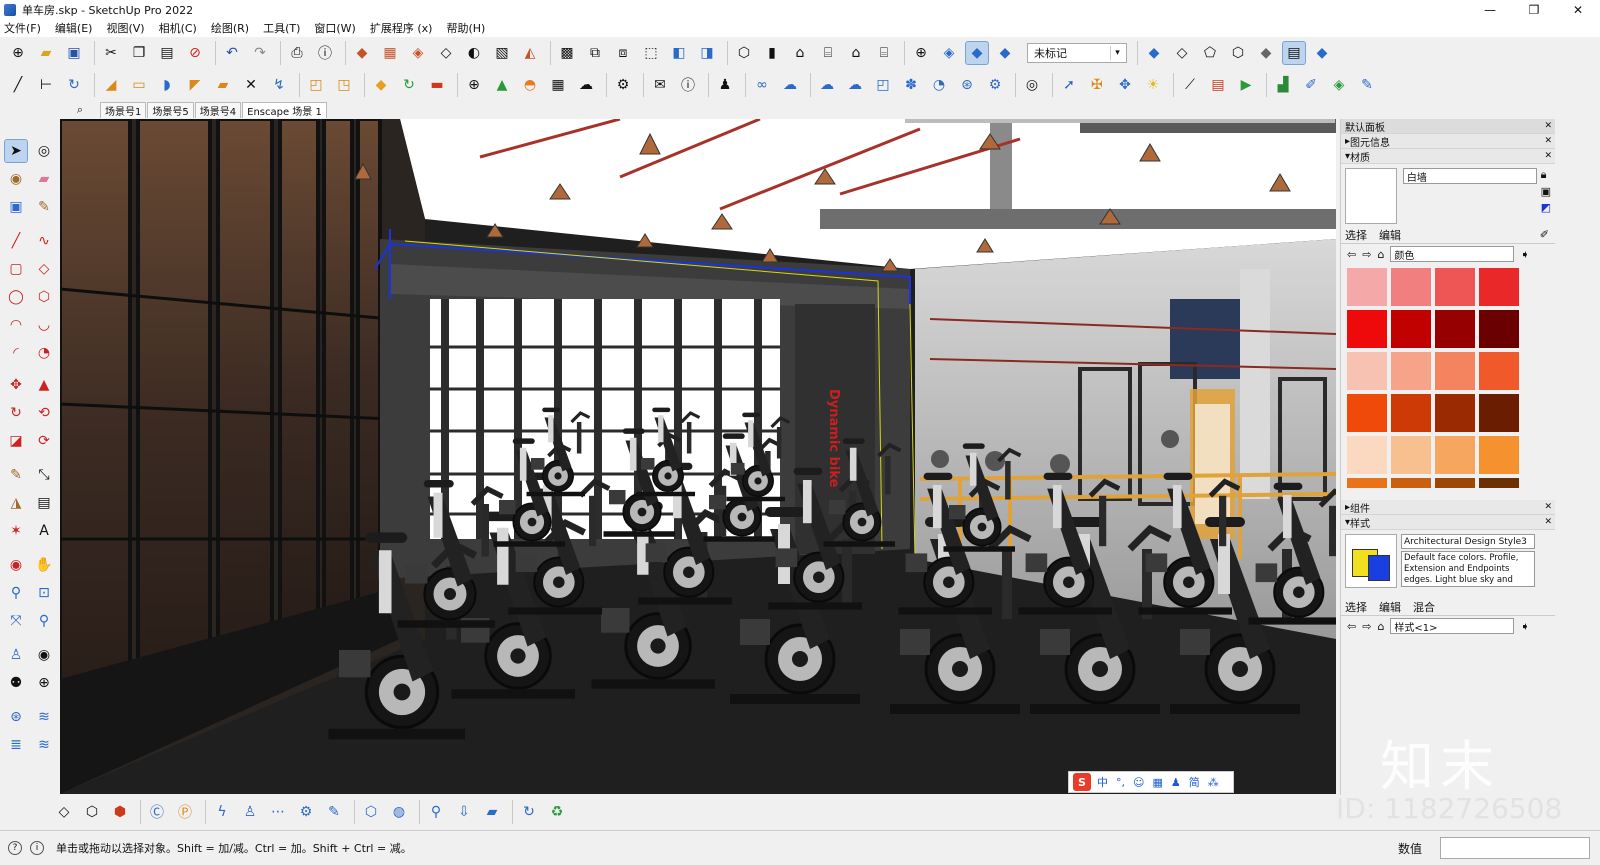  Describe the element at coordinates (44, 655) in the screenshot. I see `look-around-icon: ◉` at that location.